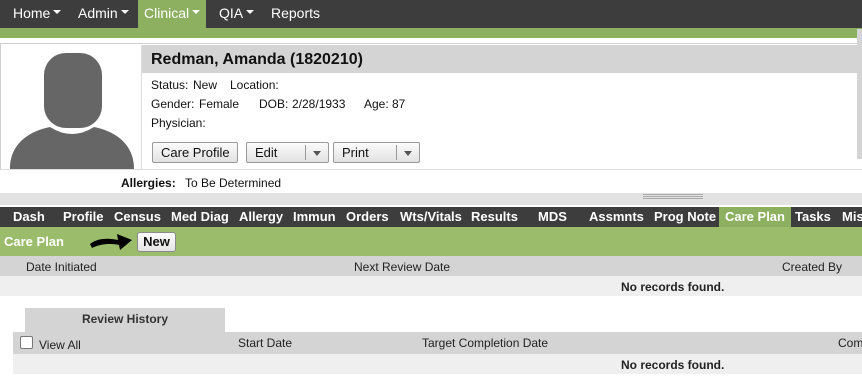  Describe the element at coordinates (61, 267) in the screenshot. I see `col-date-initiated: Date Initiated` at that location.